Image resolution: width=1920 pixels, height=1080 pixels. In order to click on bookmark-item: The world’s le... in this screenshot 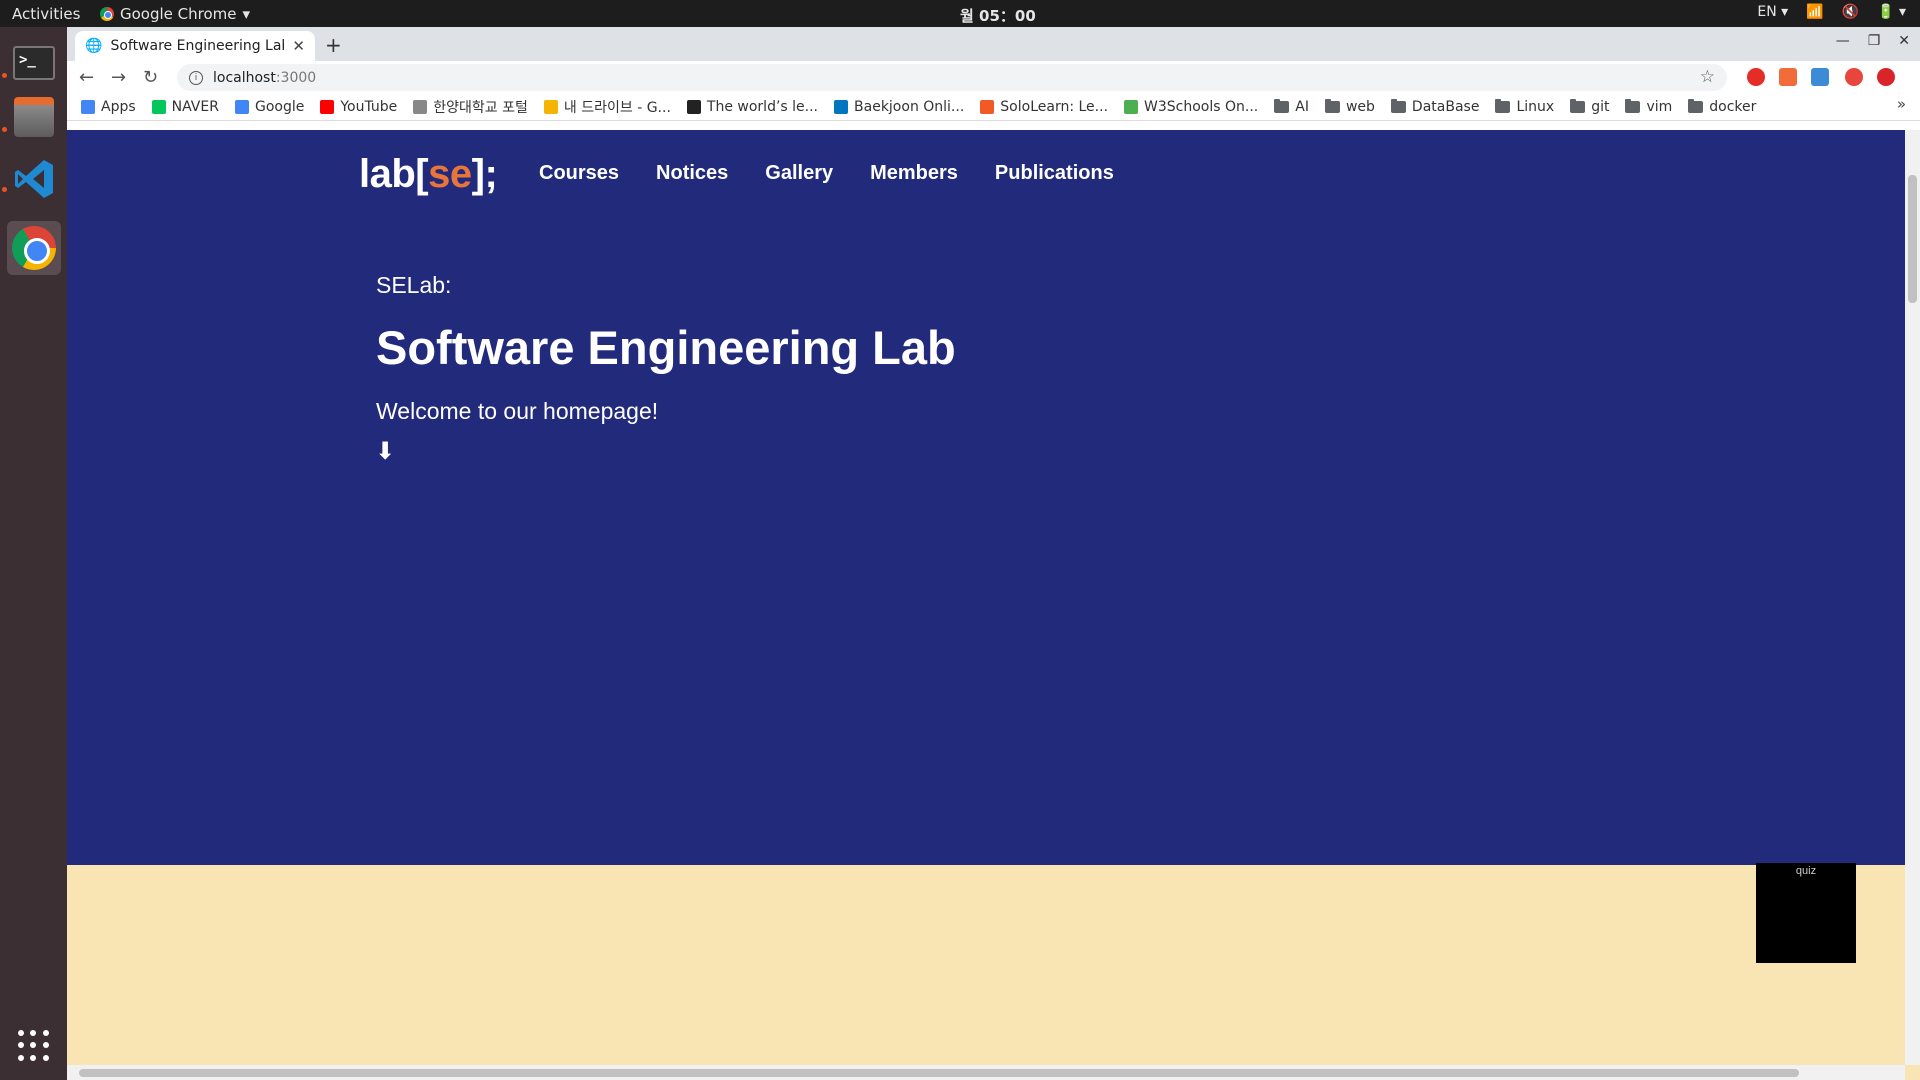, I will do `click(752, 106)`.